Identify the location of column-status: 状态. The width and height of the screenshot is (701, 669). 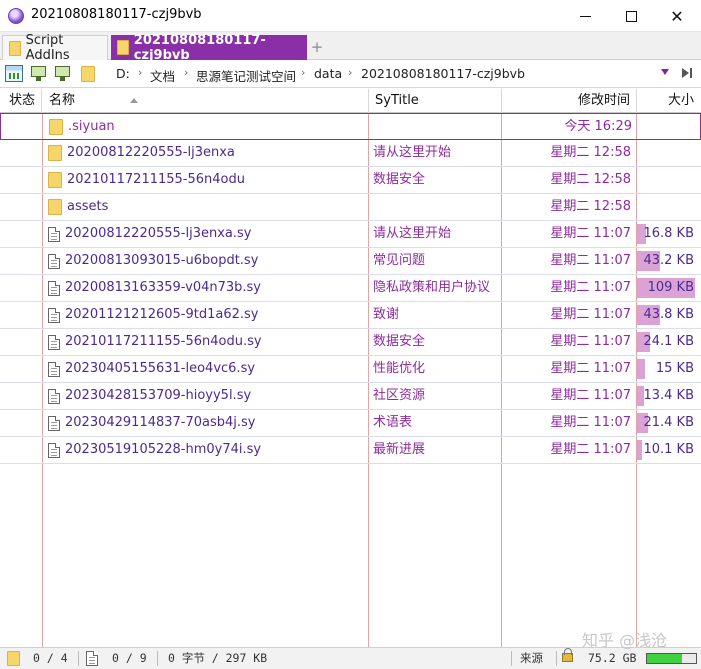
(21, 101).